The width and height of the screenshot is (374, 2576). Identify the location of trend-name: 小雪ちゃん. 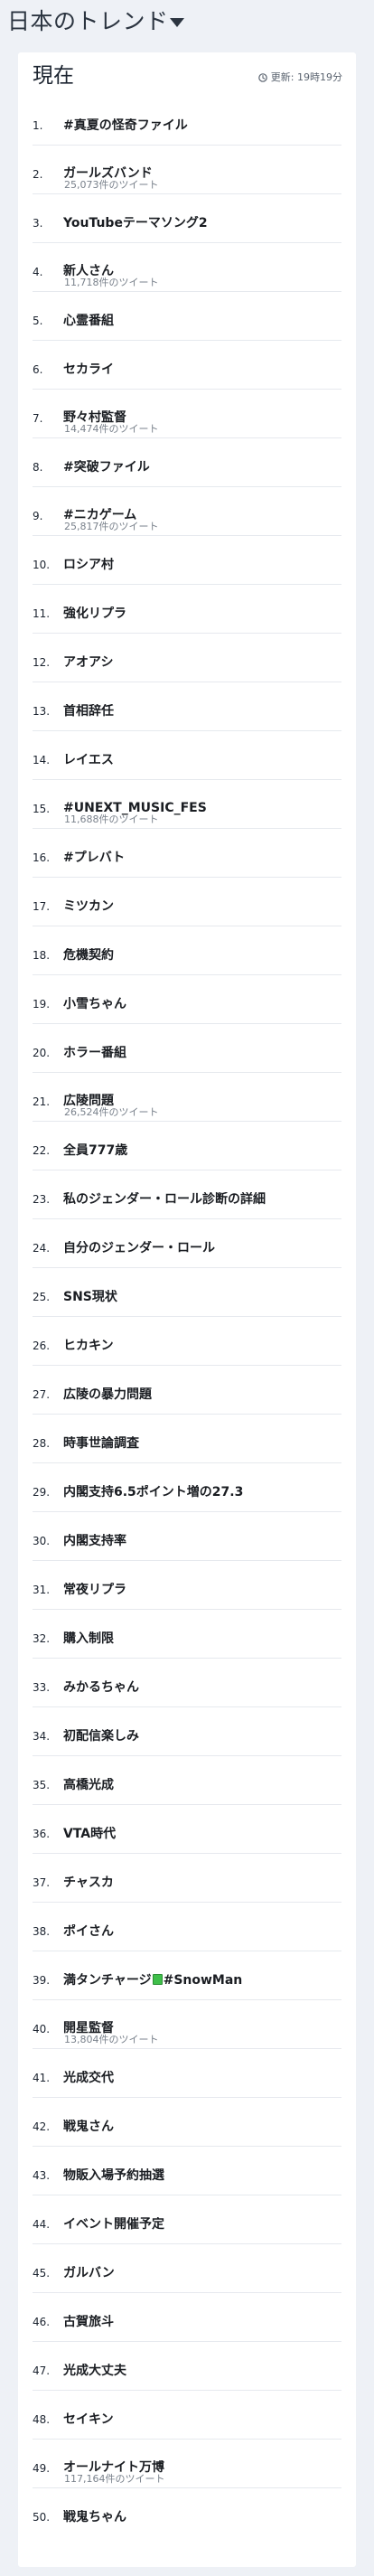
(94, 1005).